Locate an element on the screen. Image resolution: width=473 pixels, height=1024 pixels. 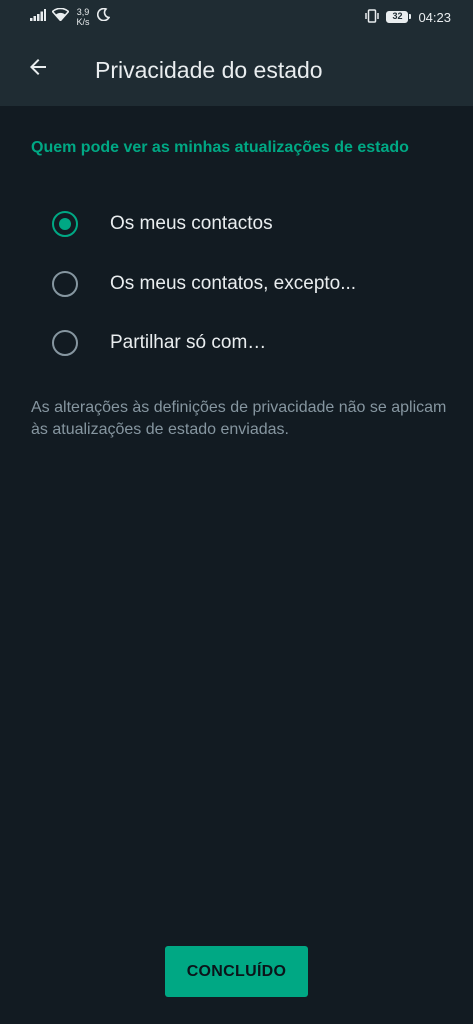
back-button is located at coordinates (38, 69).